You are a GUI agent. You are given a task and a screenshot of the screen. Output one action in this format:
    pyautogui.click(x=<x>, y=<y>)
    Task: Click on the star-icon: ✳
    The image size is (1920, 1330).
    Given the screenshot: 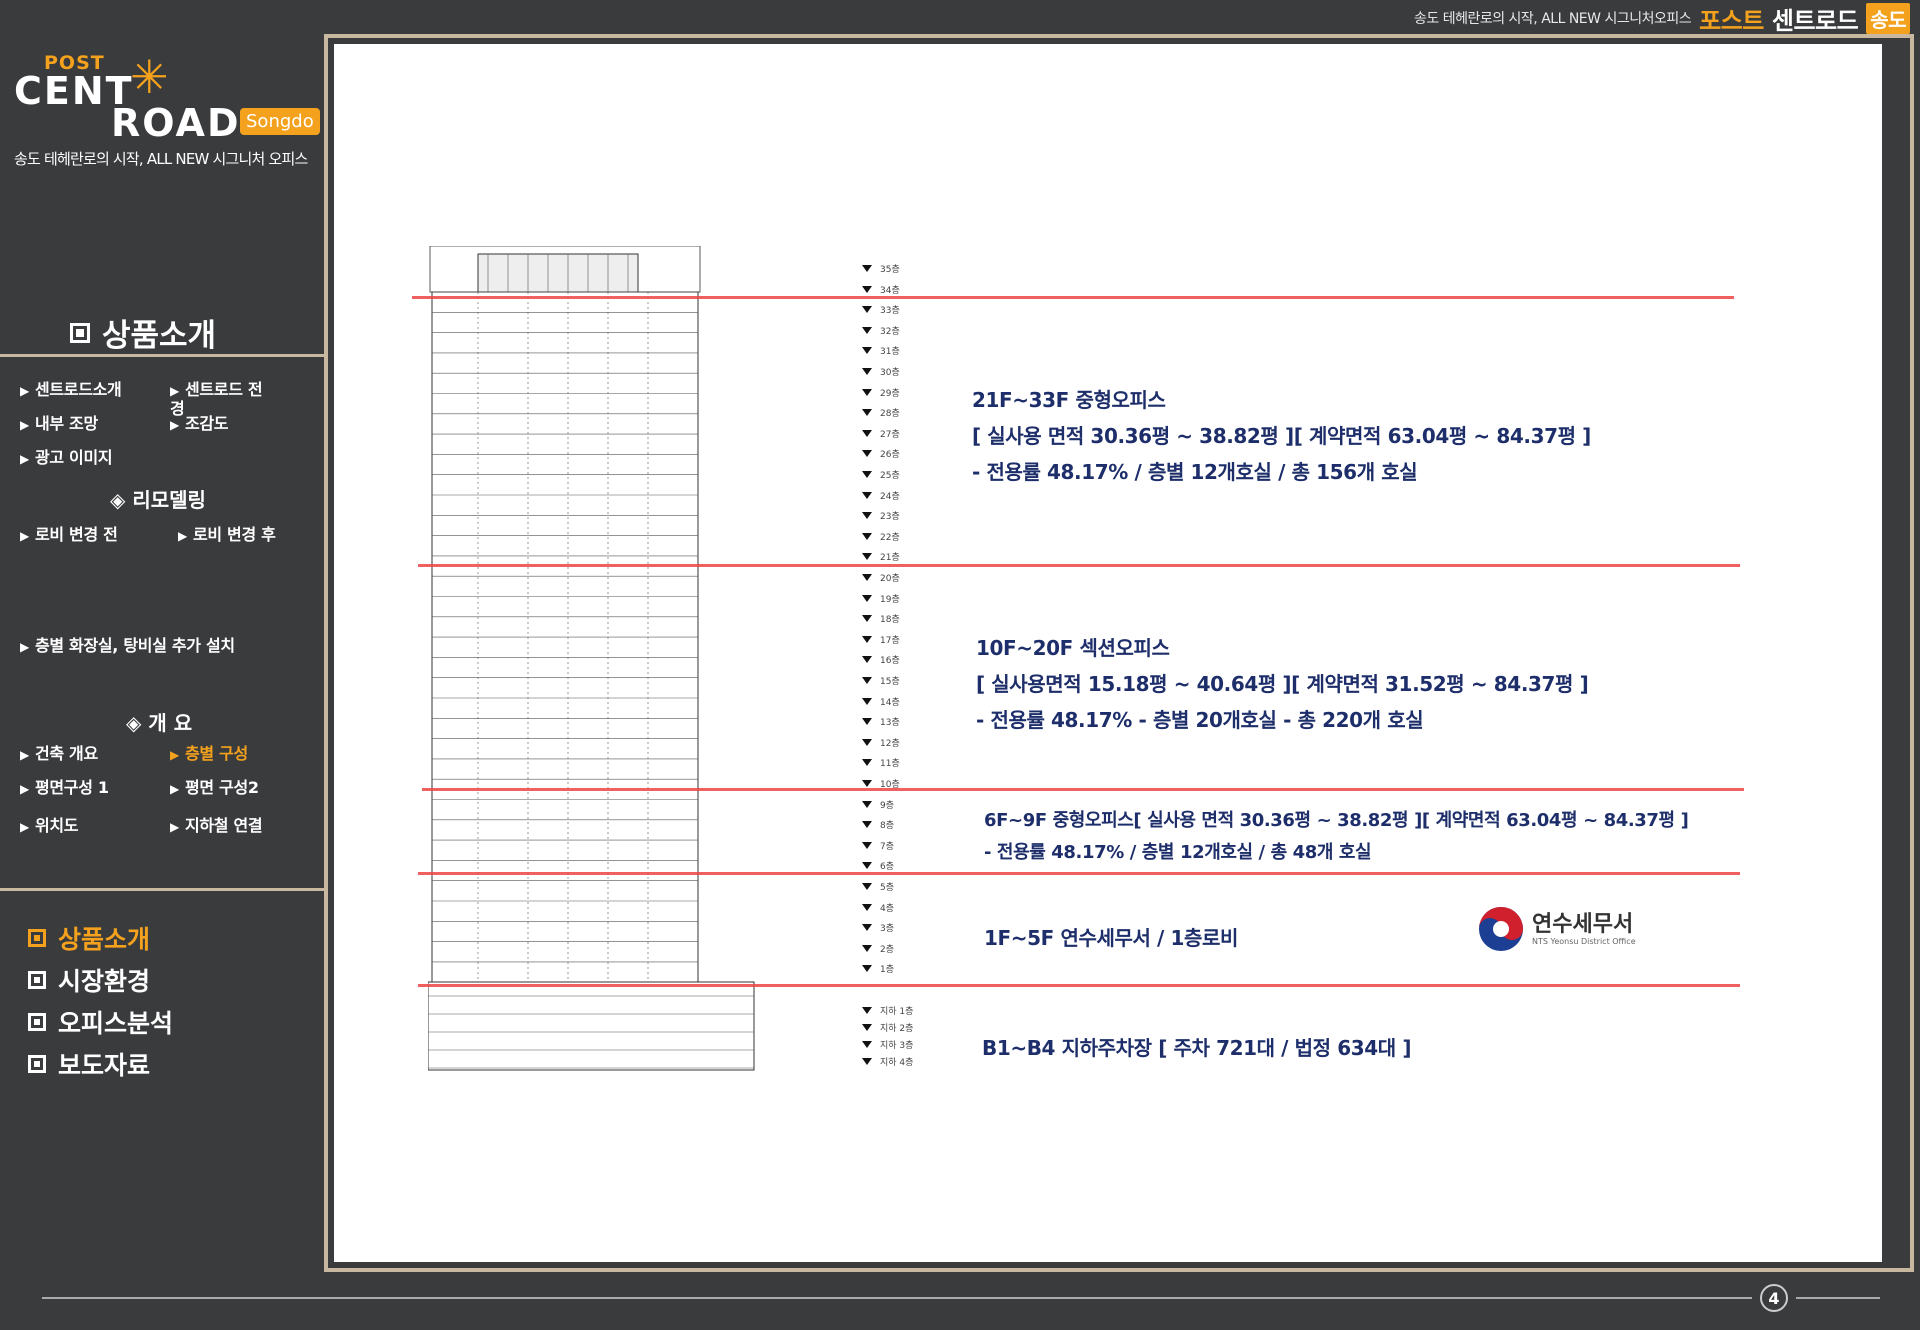 What is the action you would take?
    pyautogui.click(x=149, y=77)
    